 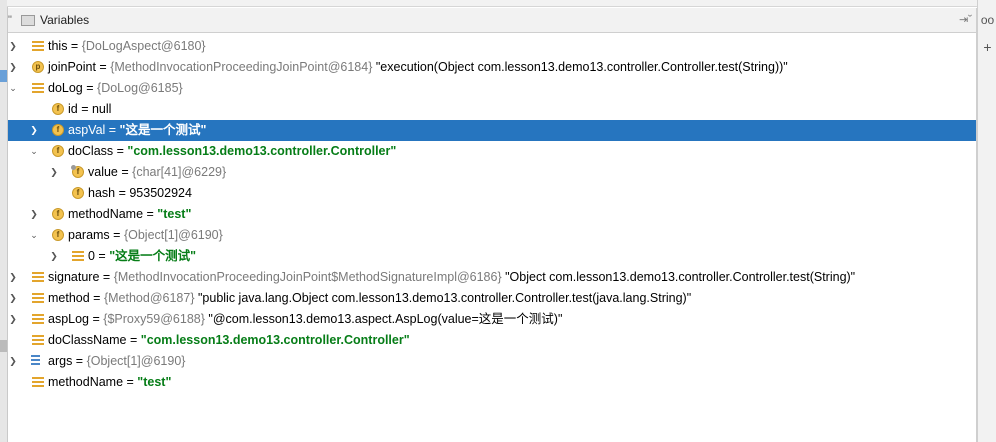 I want to click on tree-row-hash: f hash = 953502924, so click(x=492, y=193).